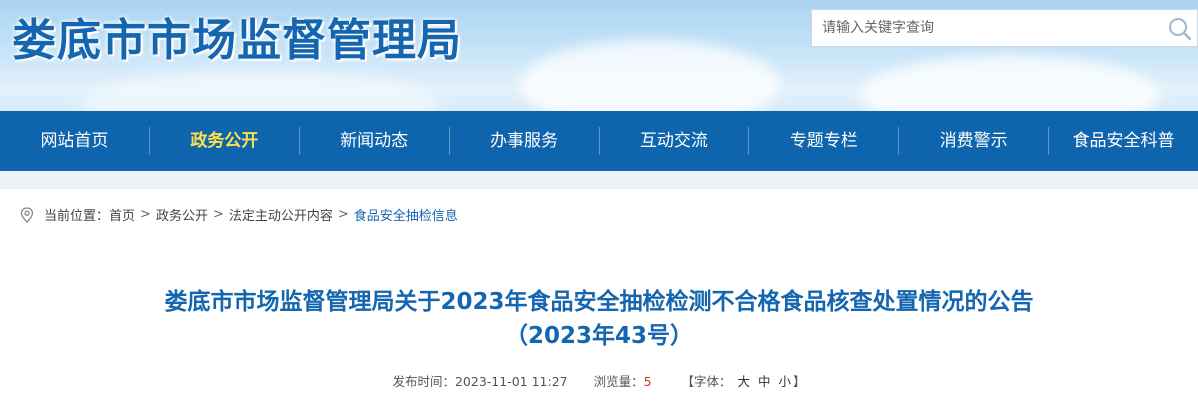 This screenshot has width=1198, height=411. I want to click on nav-item-special-topics: 专题专栏, so click(823, 141).